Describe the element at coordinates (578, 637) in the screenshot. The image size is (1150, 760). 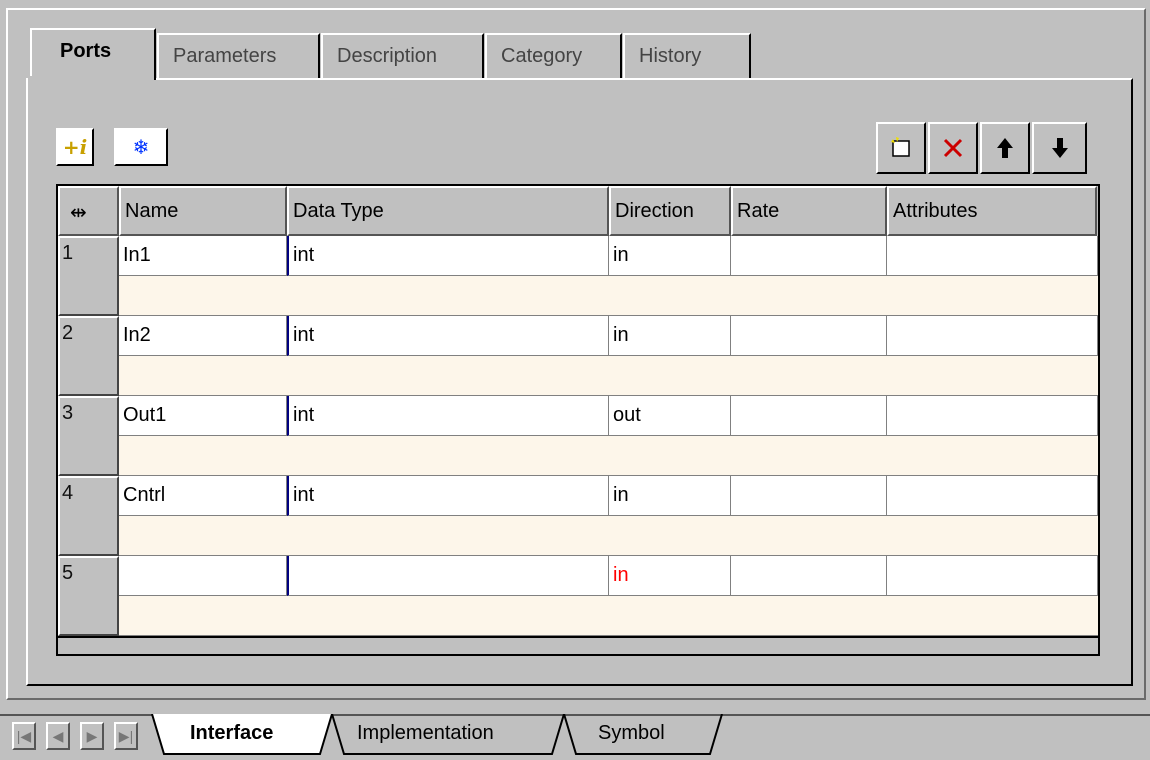
I see `grid-bottom-border` at that location.